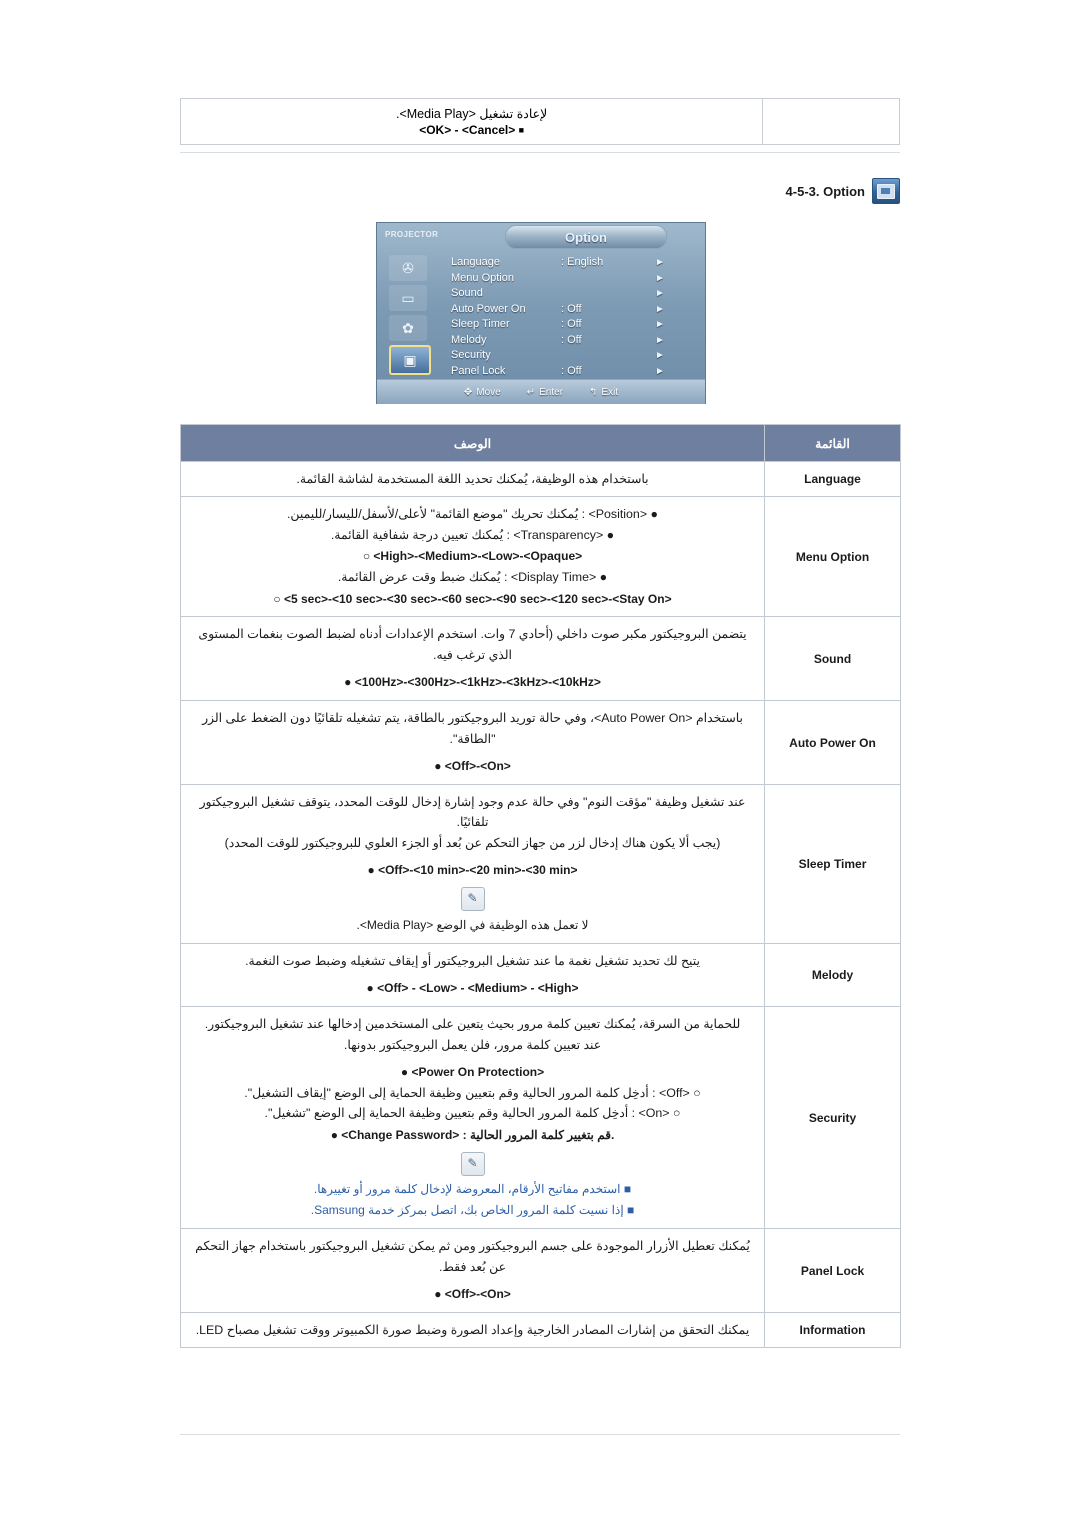 Image resolution: width=1080 pixels, height=1527 pixels. Describe the element at coordinates (468, 392) in the screenshot. I see `move-icon: ✥` at that location.